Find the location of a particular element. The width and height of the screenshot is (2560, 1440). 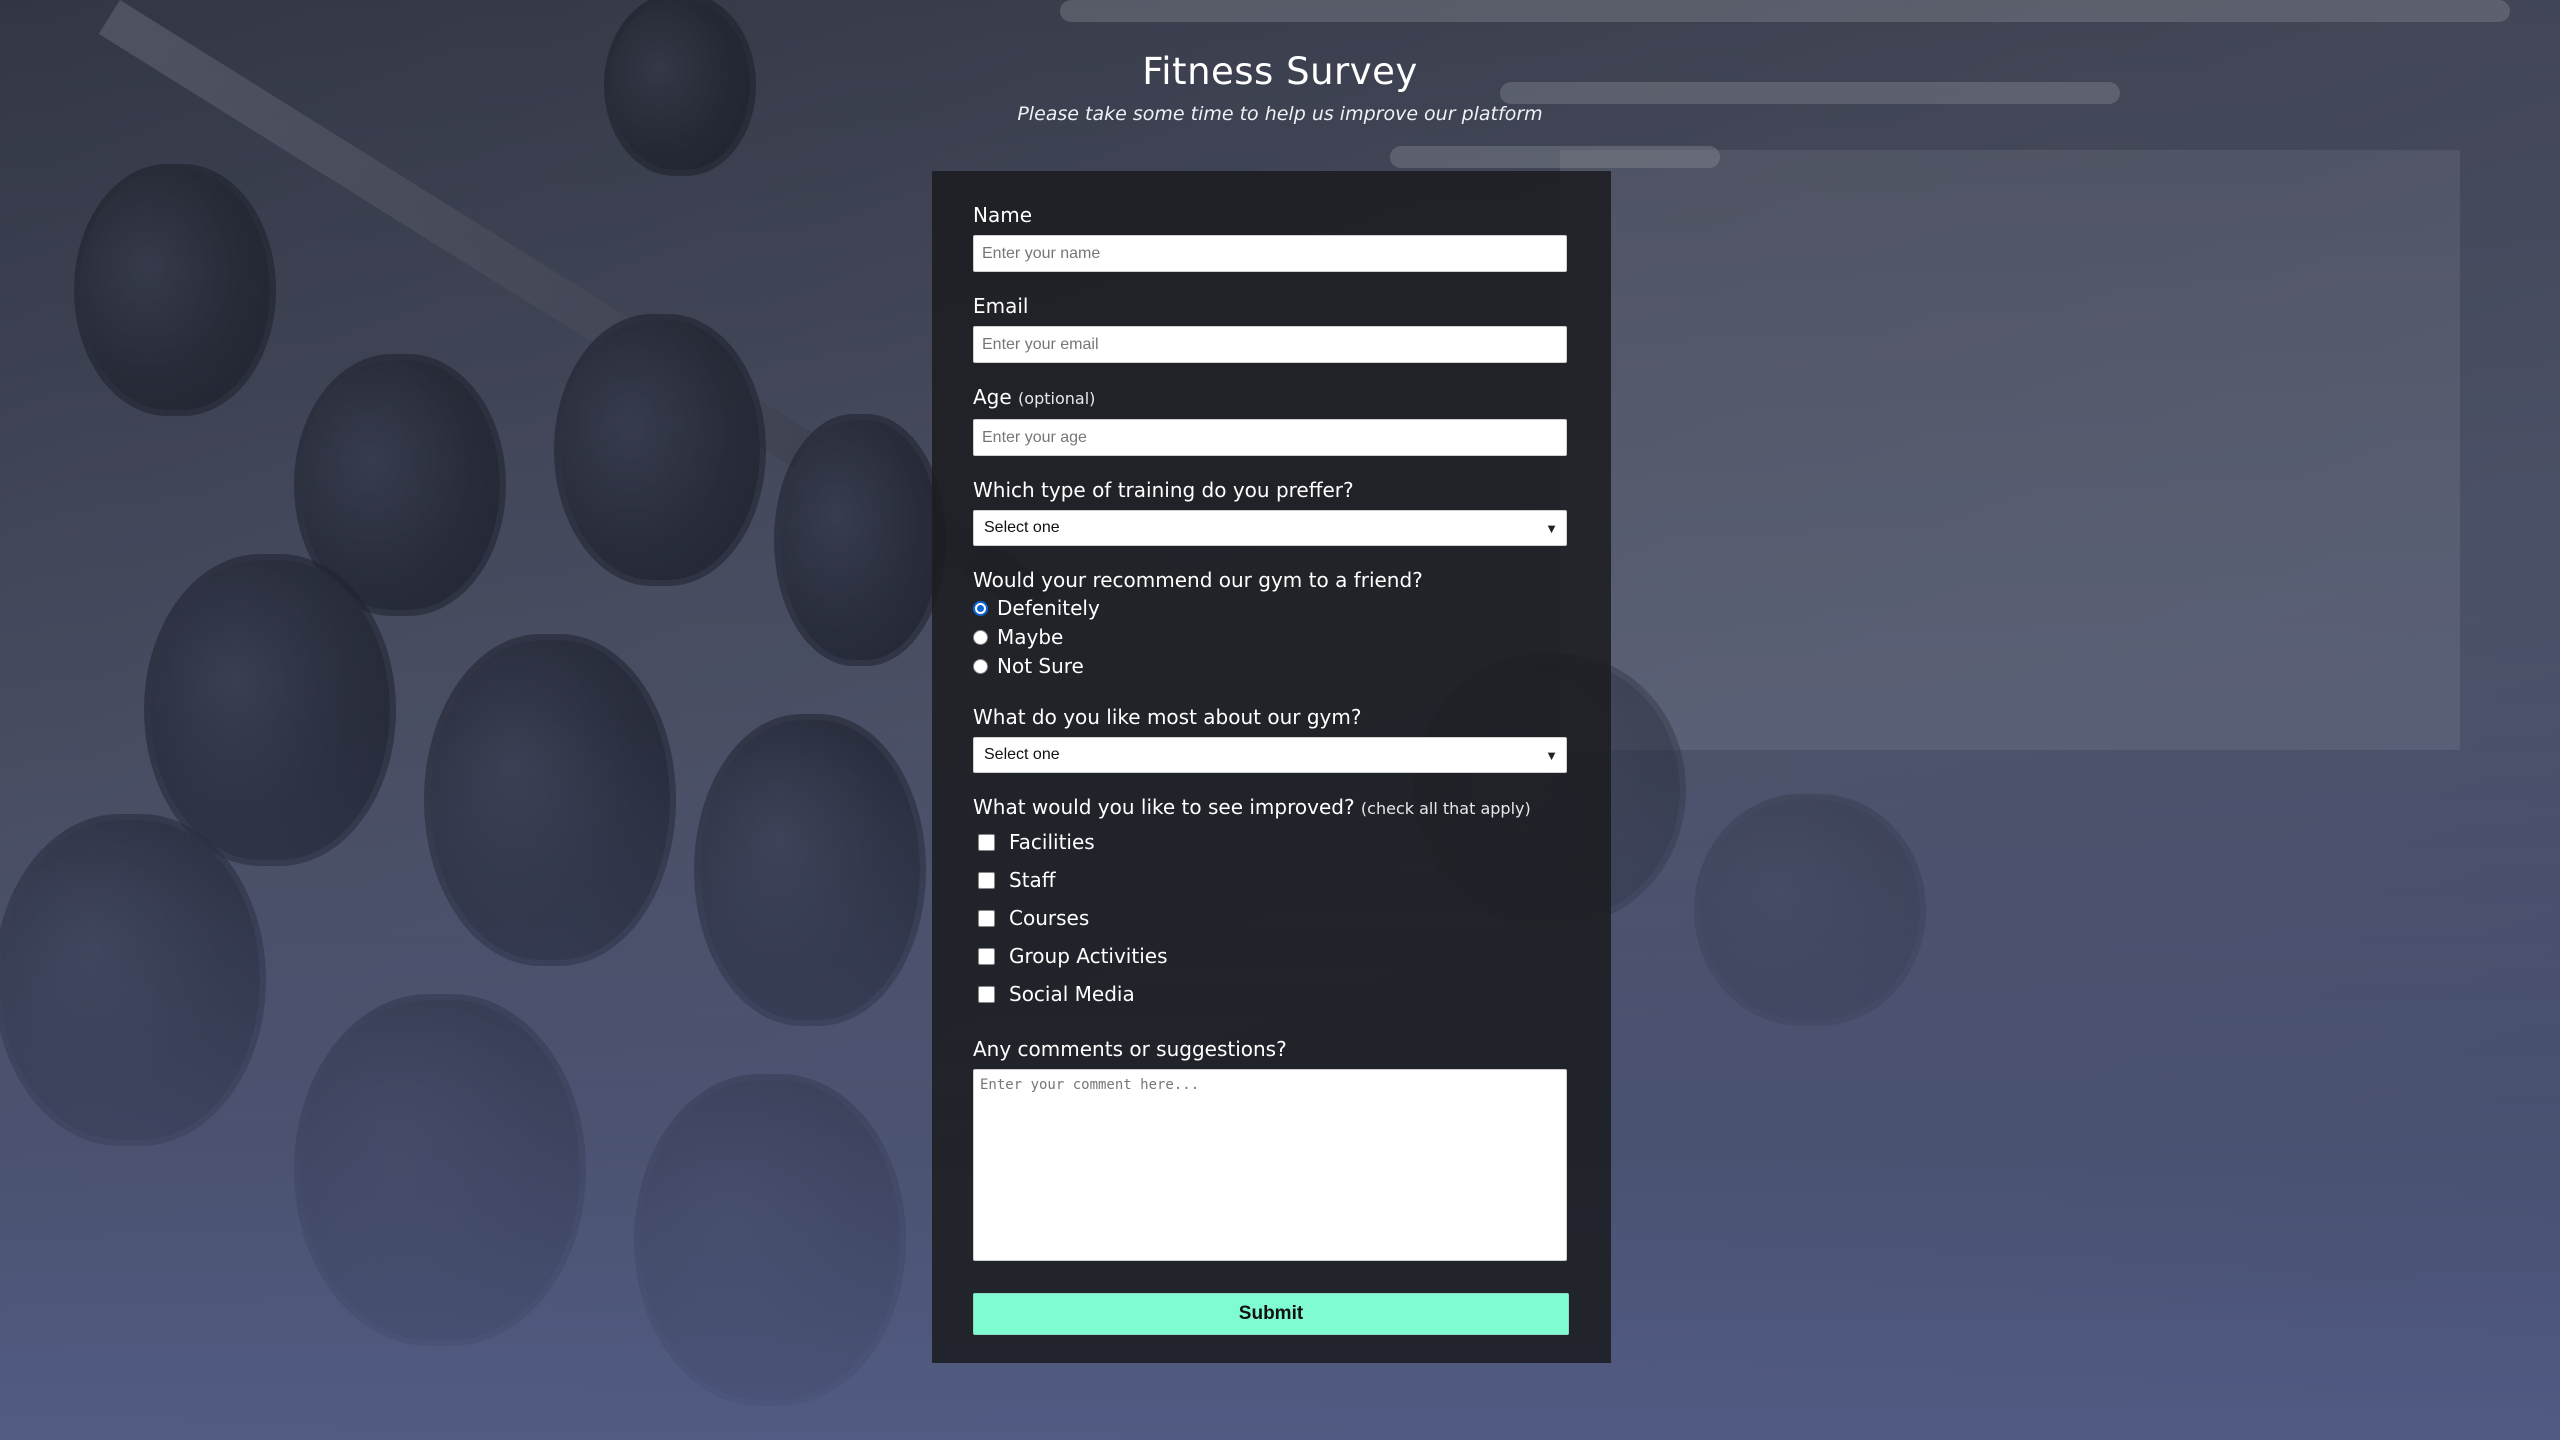

page-title: Fitness Survey is located at coordinates (1280, 71).